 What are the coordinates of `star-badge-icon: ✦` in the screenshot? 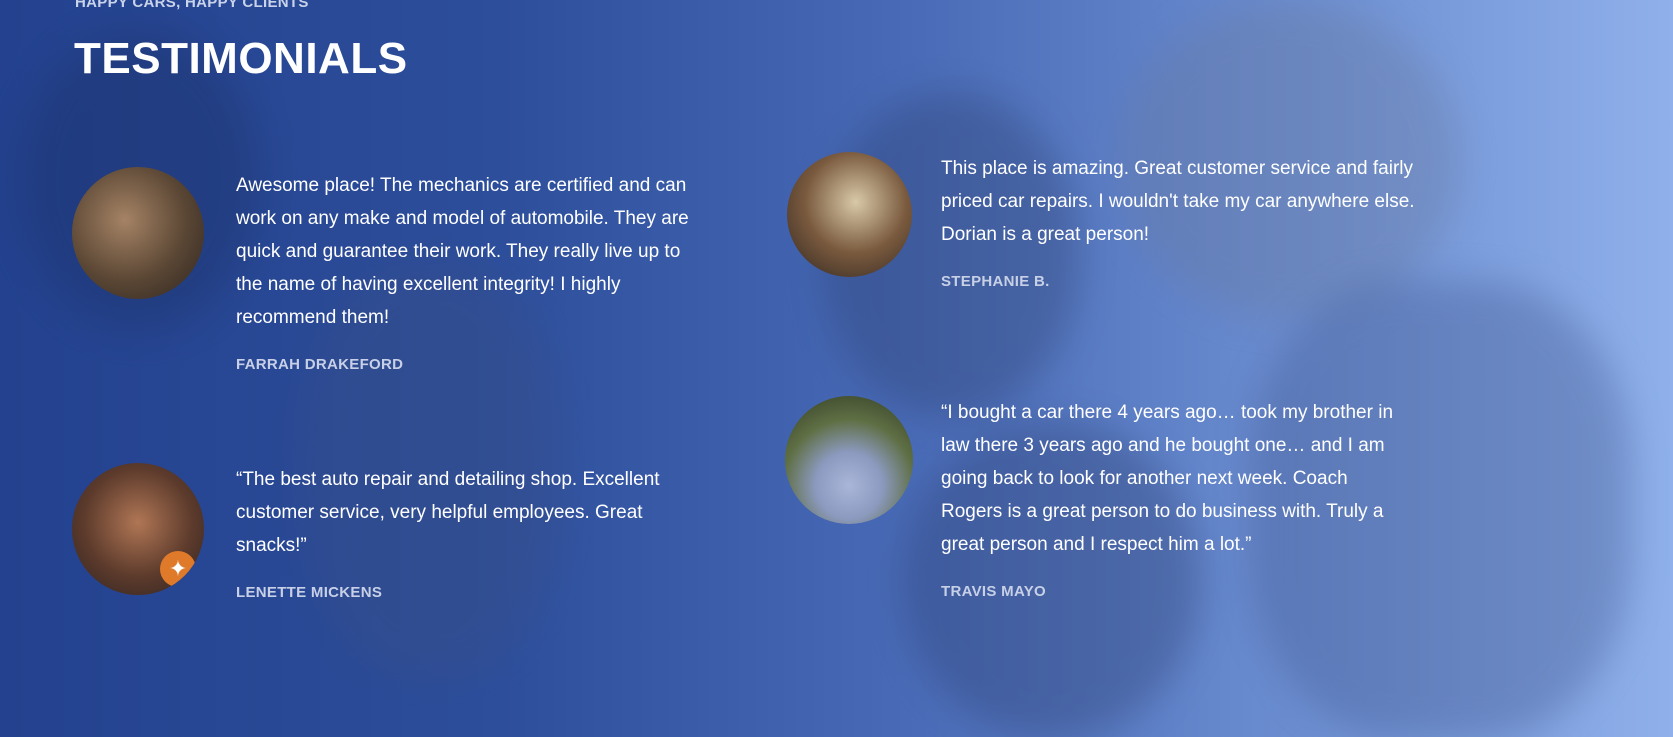 It's located at (178, 569).